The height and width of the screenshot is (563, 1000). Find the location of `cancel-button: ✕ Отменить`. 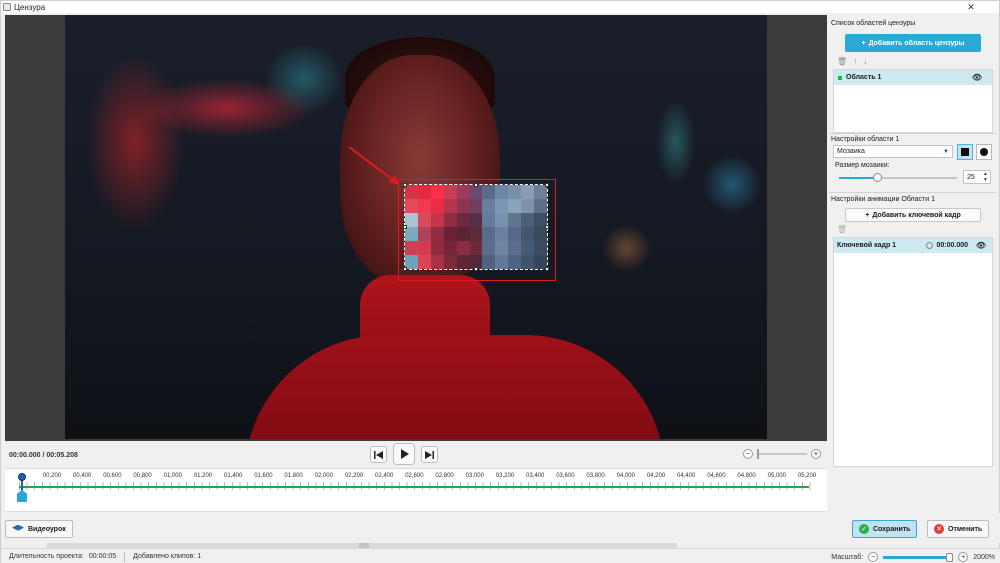

cancel-button: ✕ Отменить is located at coordinates (958, 529).